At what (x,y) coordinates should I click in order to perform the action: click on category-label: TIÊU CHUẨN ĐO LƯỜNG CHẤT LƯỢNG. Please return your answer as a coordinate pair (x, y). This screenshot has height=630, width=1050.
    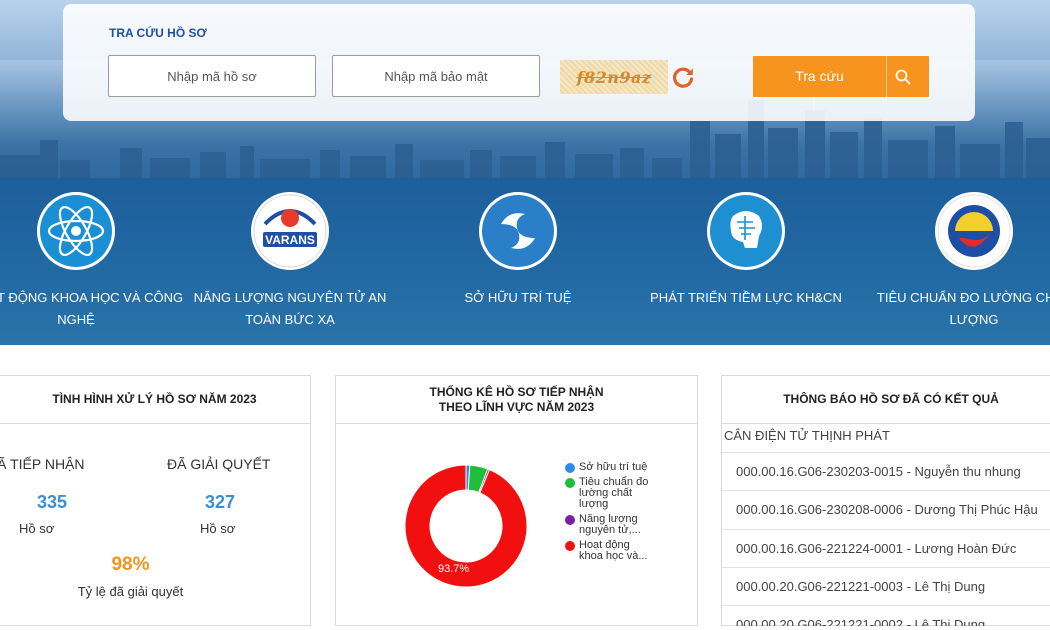
    Looking at the image, I should click on (963, 308).